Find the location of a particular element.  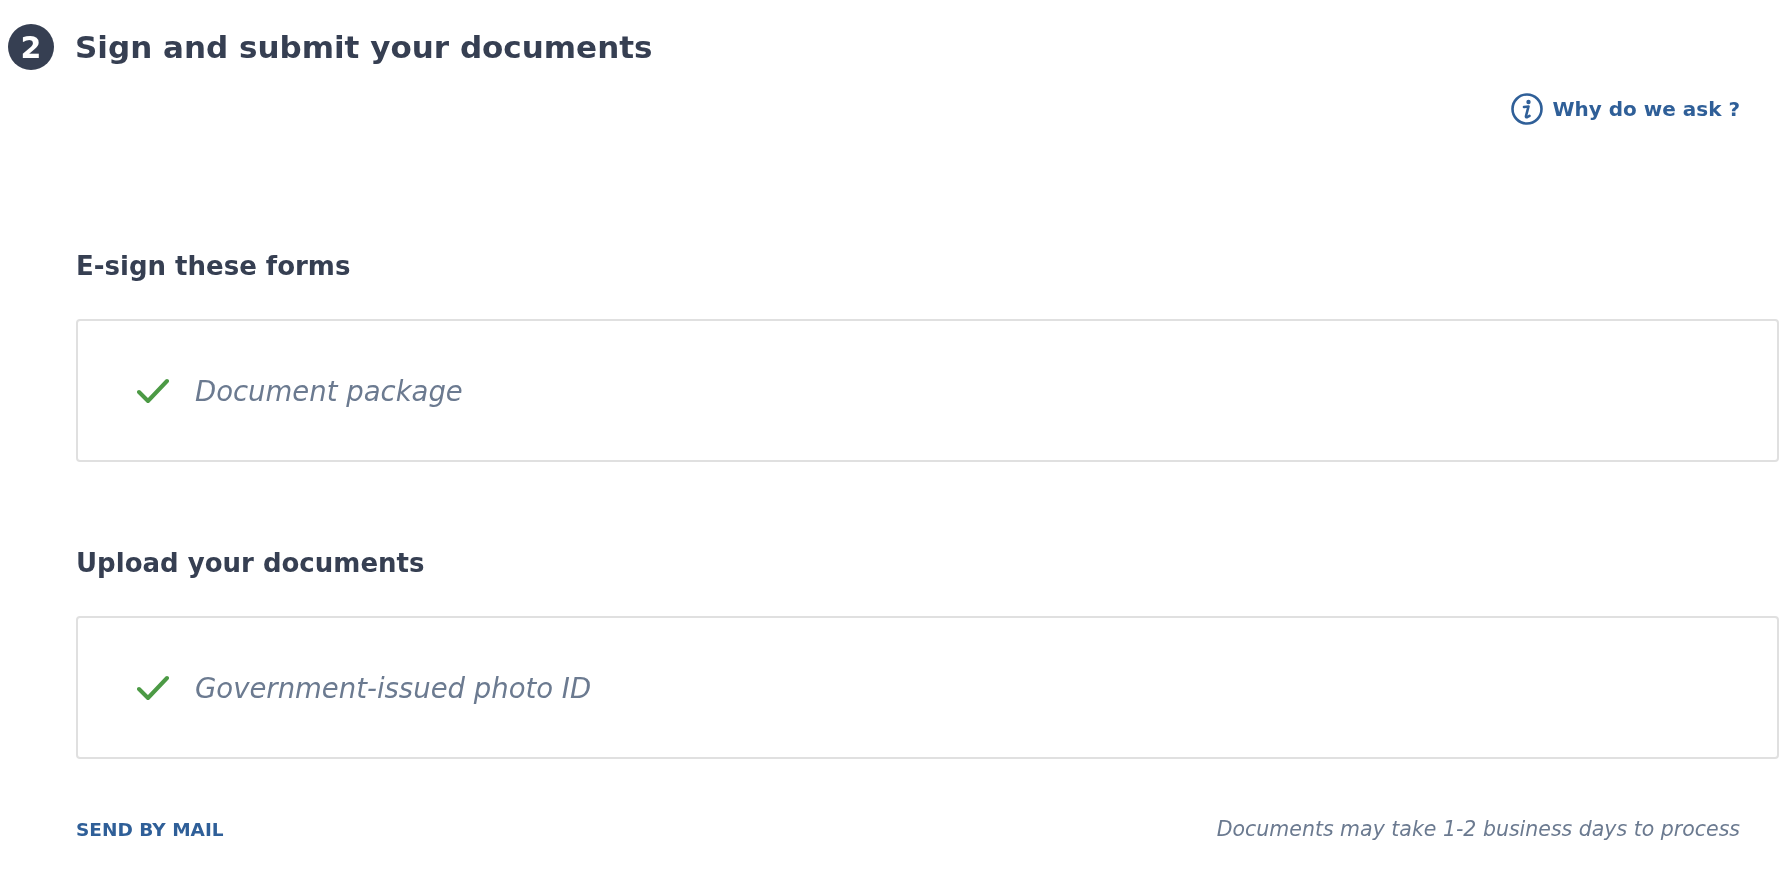

info-icon is located at coordinates (1527, 109).